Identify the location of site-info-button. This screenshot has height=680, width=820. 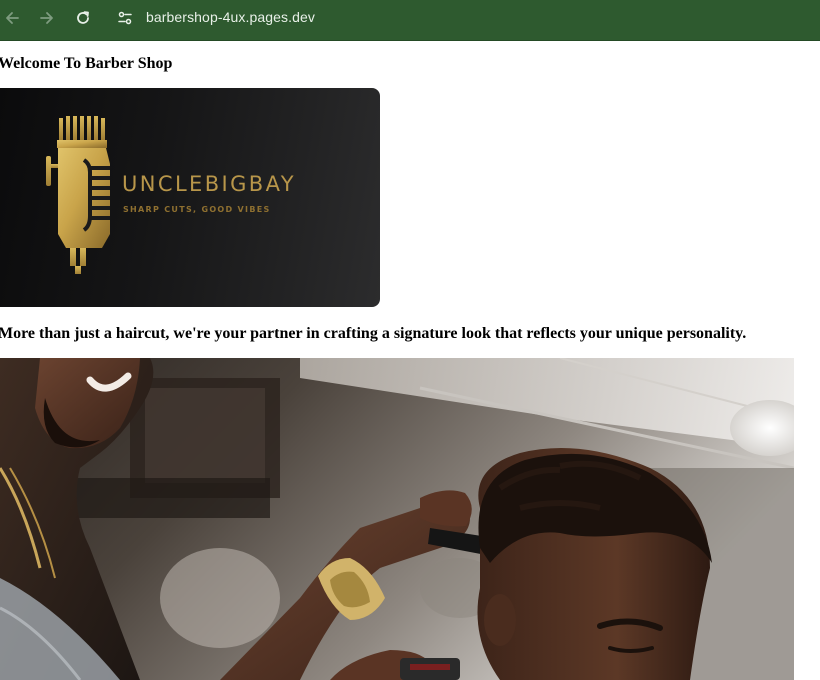
(125, 18).